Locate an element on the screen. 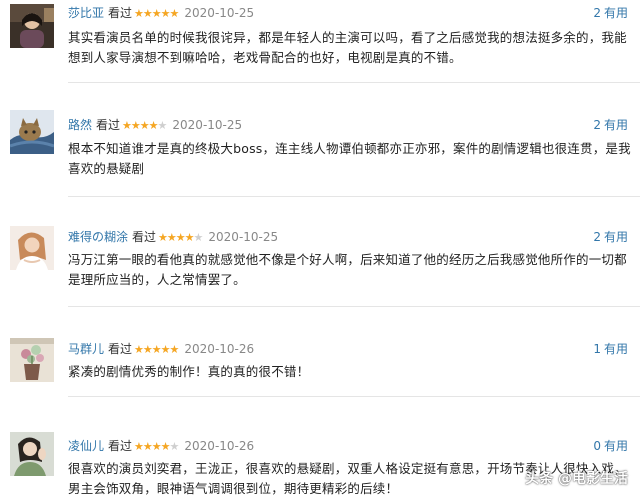 This screenshot has height=502, width=640. review-meta: 难得の糊涂 看过 ★★★★★ 2020-10-25 is located at coordinates (173, 237).